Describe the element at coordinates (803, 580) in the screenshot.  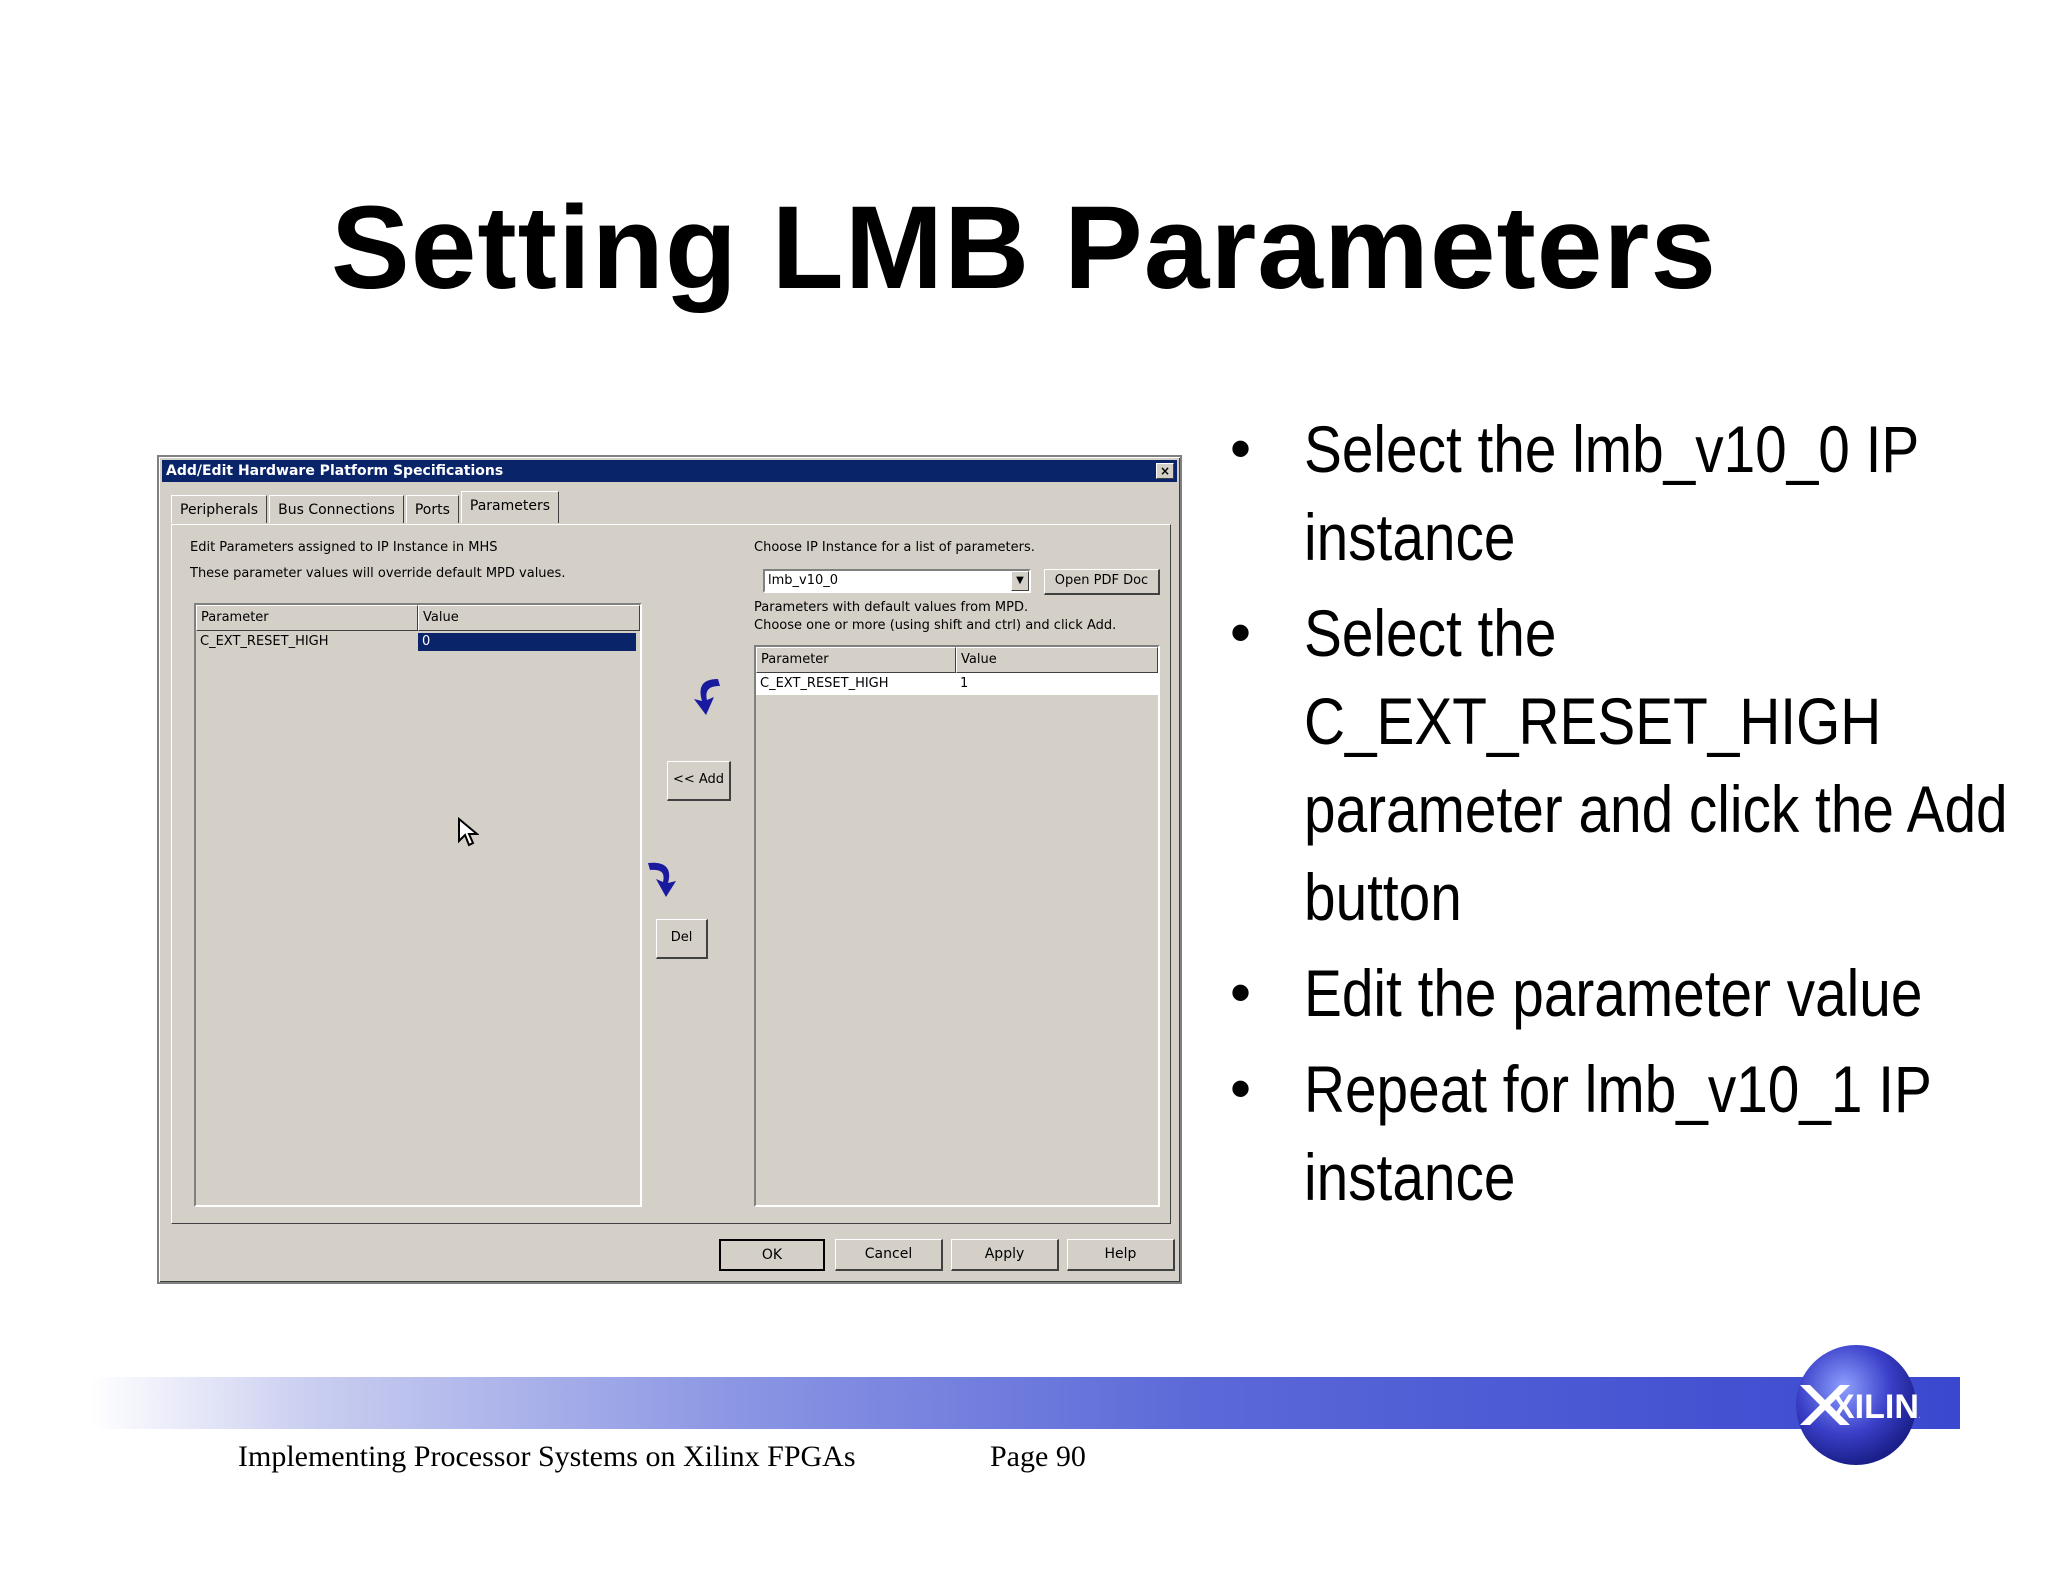
I see `ip-instance-value: lmb_v10_0` at that location.